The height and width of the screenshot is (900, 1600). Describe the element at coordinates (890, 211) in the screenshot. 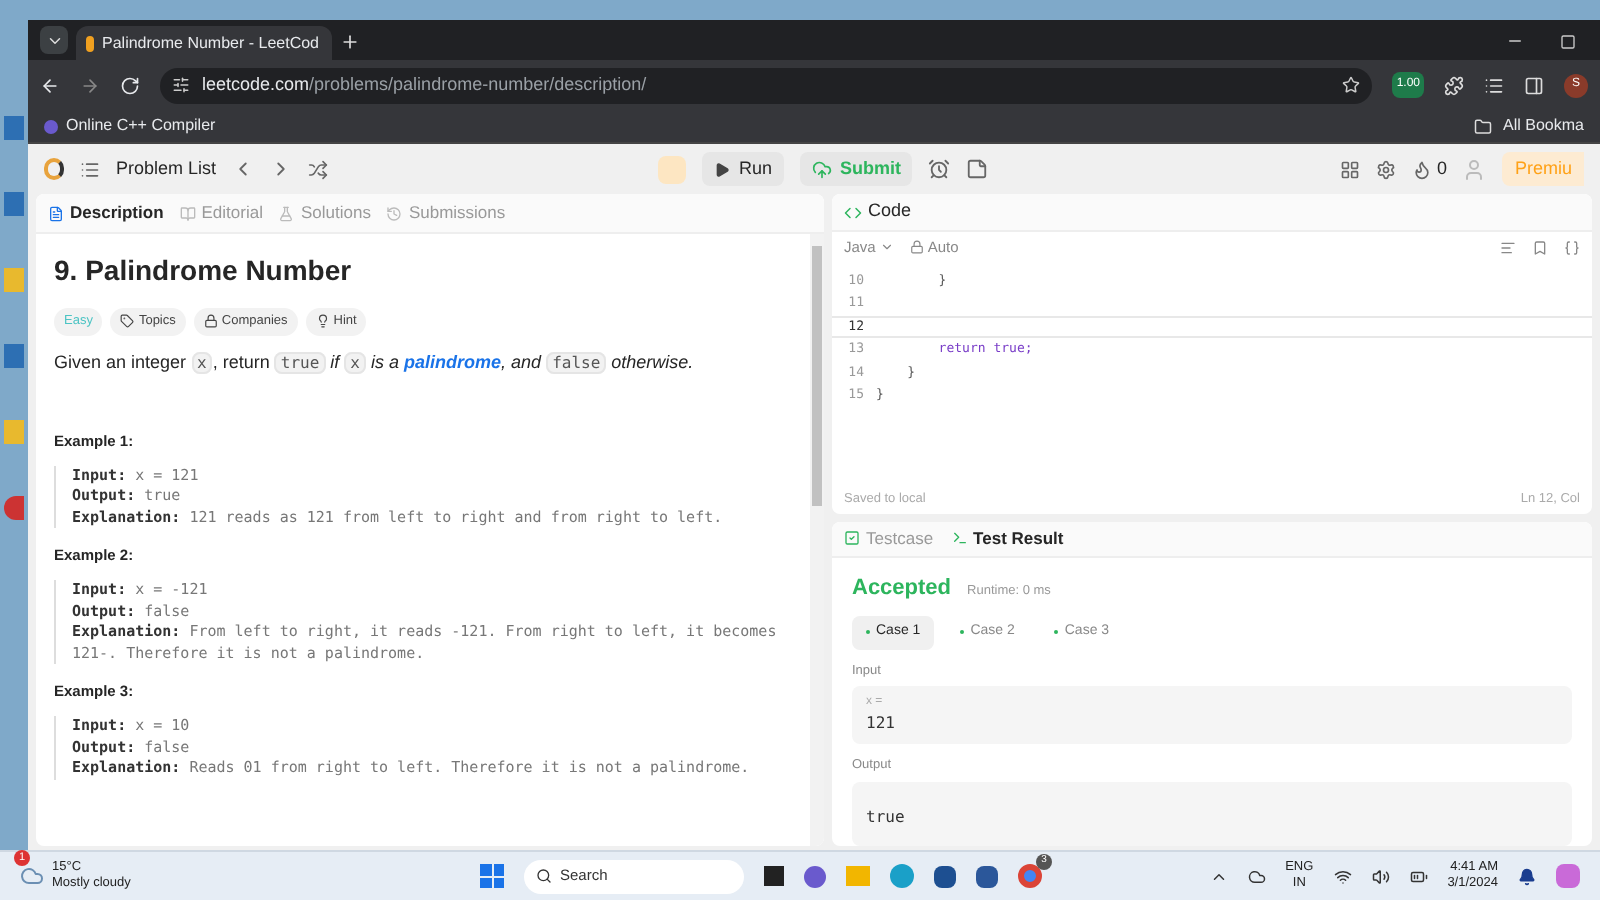

I see `code-panel-title: Code` at that location.